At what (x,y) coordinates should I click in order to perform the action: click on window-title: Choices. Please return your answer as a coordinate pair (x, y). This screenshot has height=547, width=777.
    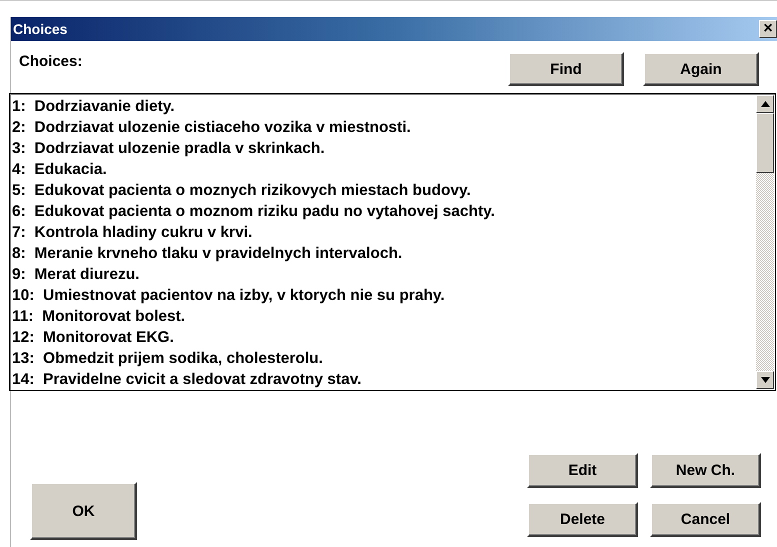
    Looking at the image, I should click on (40, 29).